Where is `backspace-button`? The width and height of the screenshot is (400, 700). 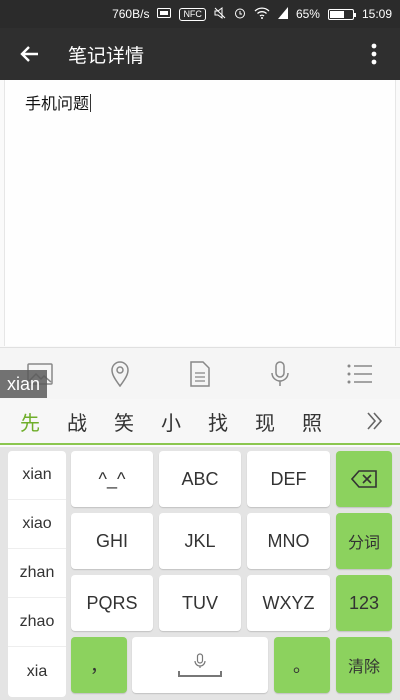 backspace-button is located at coordinates (364, 479).